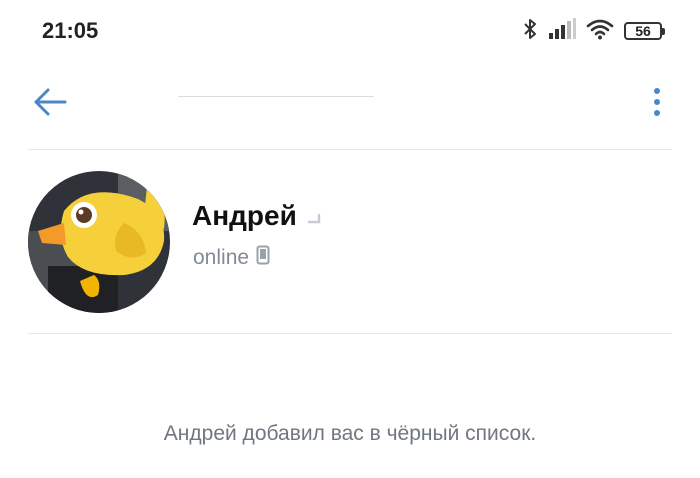 The image size is (700, 478). What do you see at coordinates (221, 257) in the screenshot?
I see `online-status: online` at bounding box center [221, 257].